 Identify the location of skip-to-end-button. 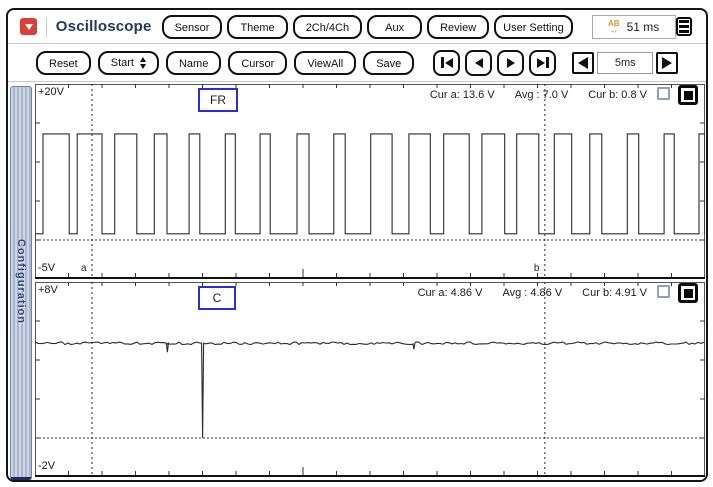
(543, 62).